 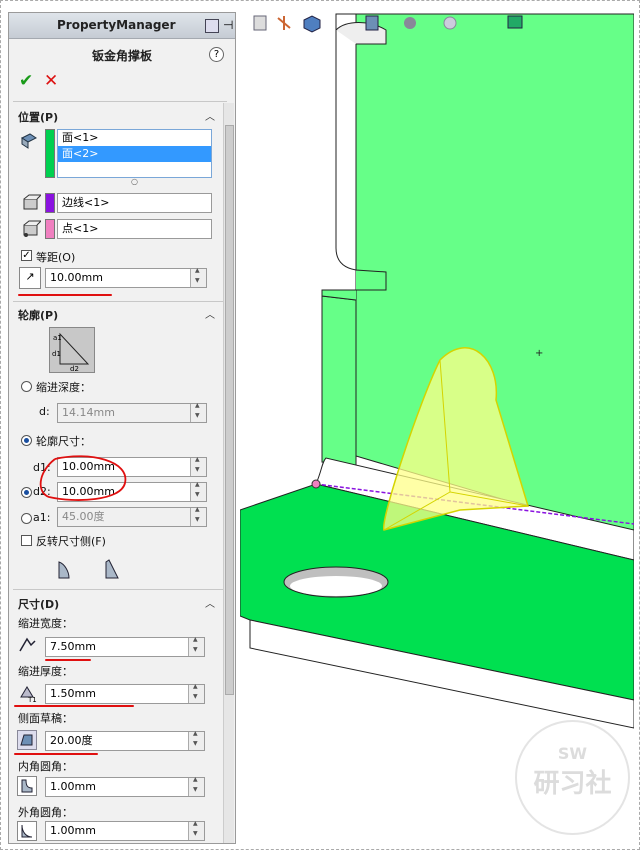 I want to click on face-selection-list: 面<1> 面<2>, so click(x=134, y=153).